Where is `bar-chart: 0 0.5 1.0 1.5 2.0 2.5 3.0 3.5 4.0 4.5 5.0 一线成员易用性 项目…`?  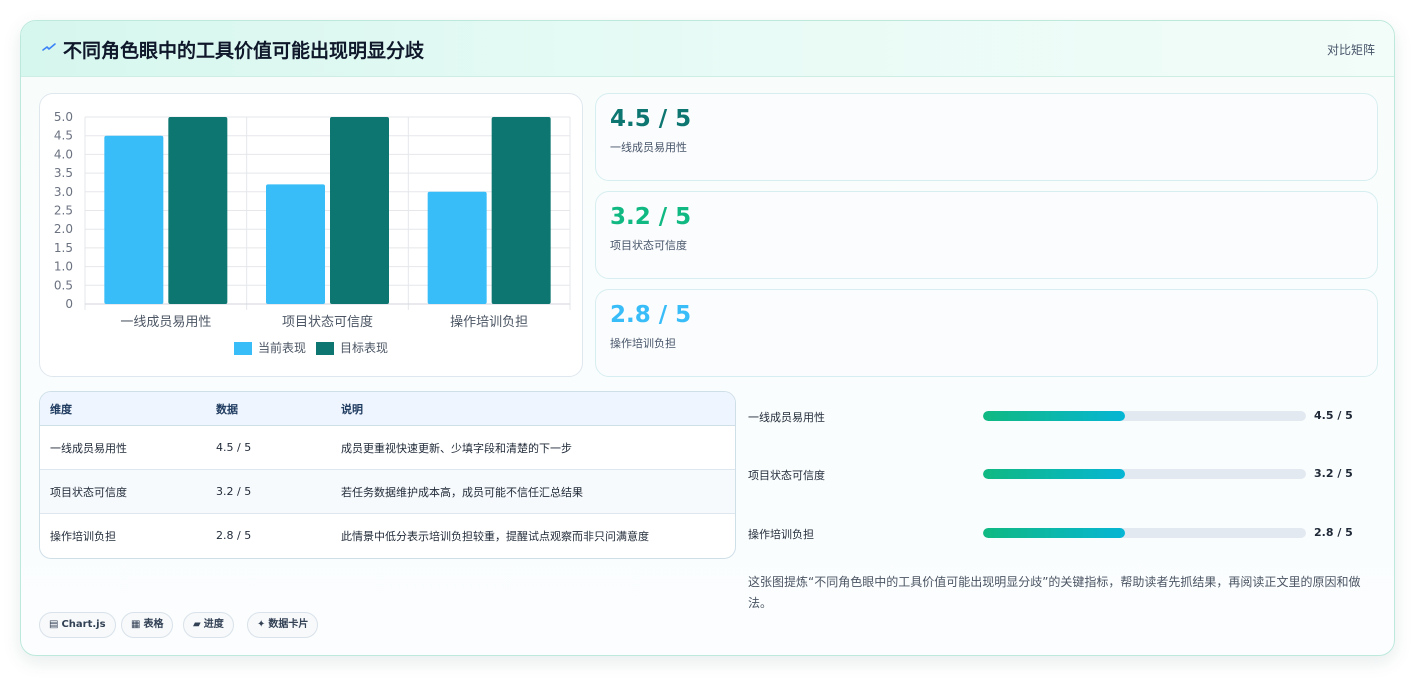 bar-chart: 0 0.5 1.0 1.5 2.0 2.5 3.0 3.5 4.0 4.5 5.0 一线成员易用性 项目… is located at coordinates (312, 232).